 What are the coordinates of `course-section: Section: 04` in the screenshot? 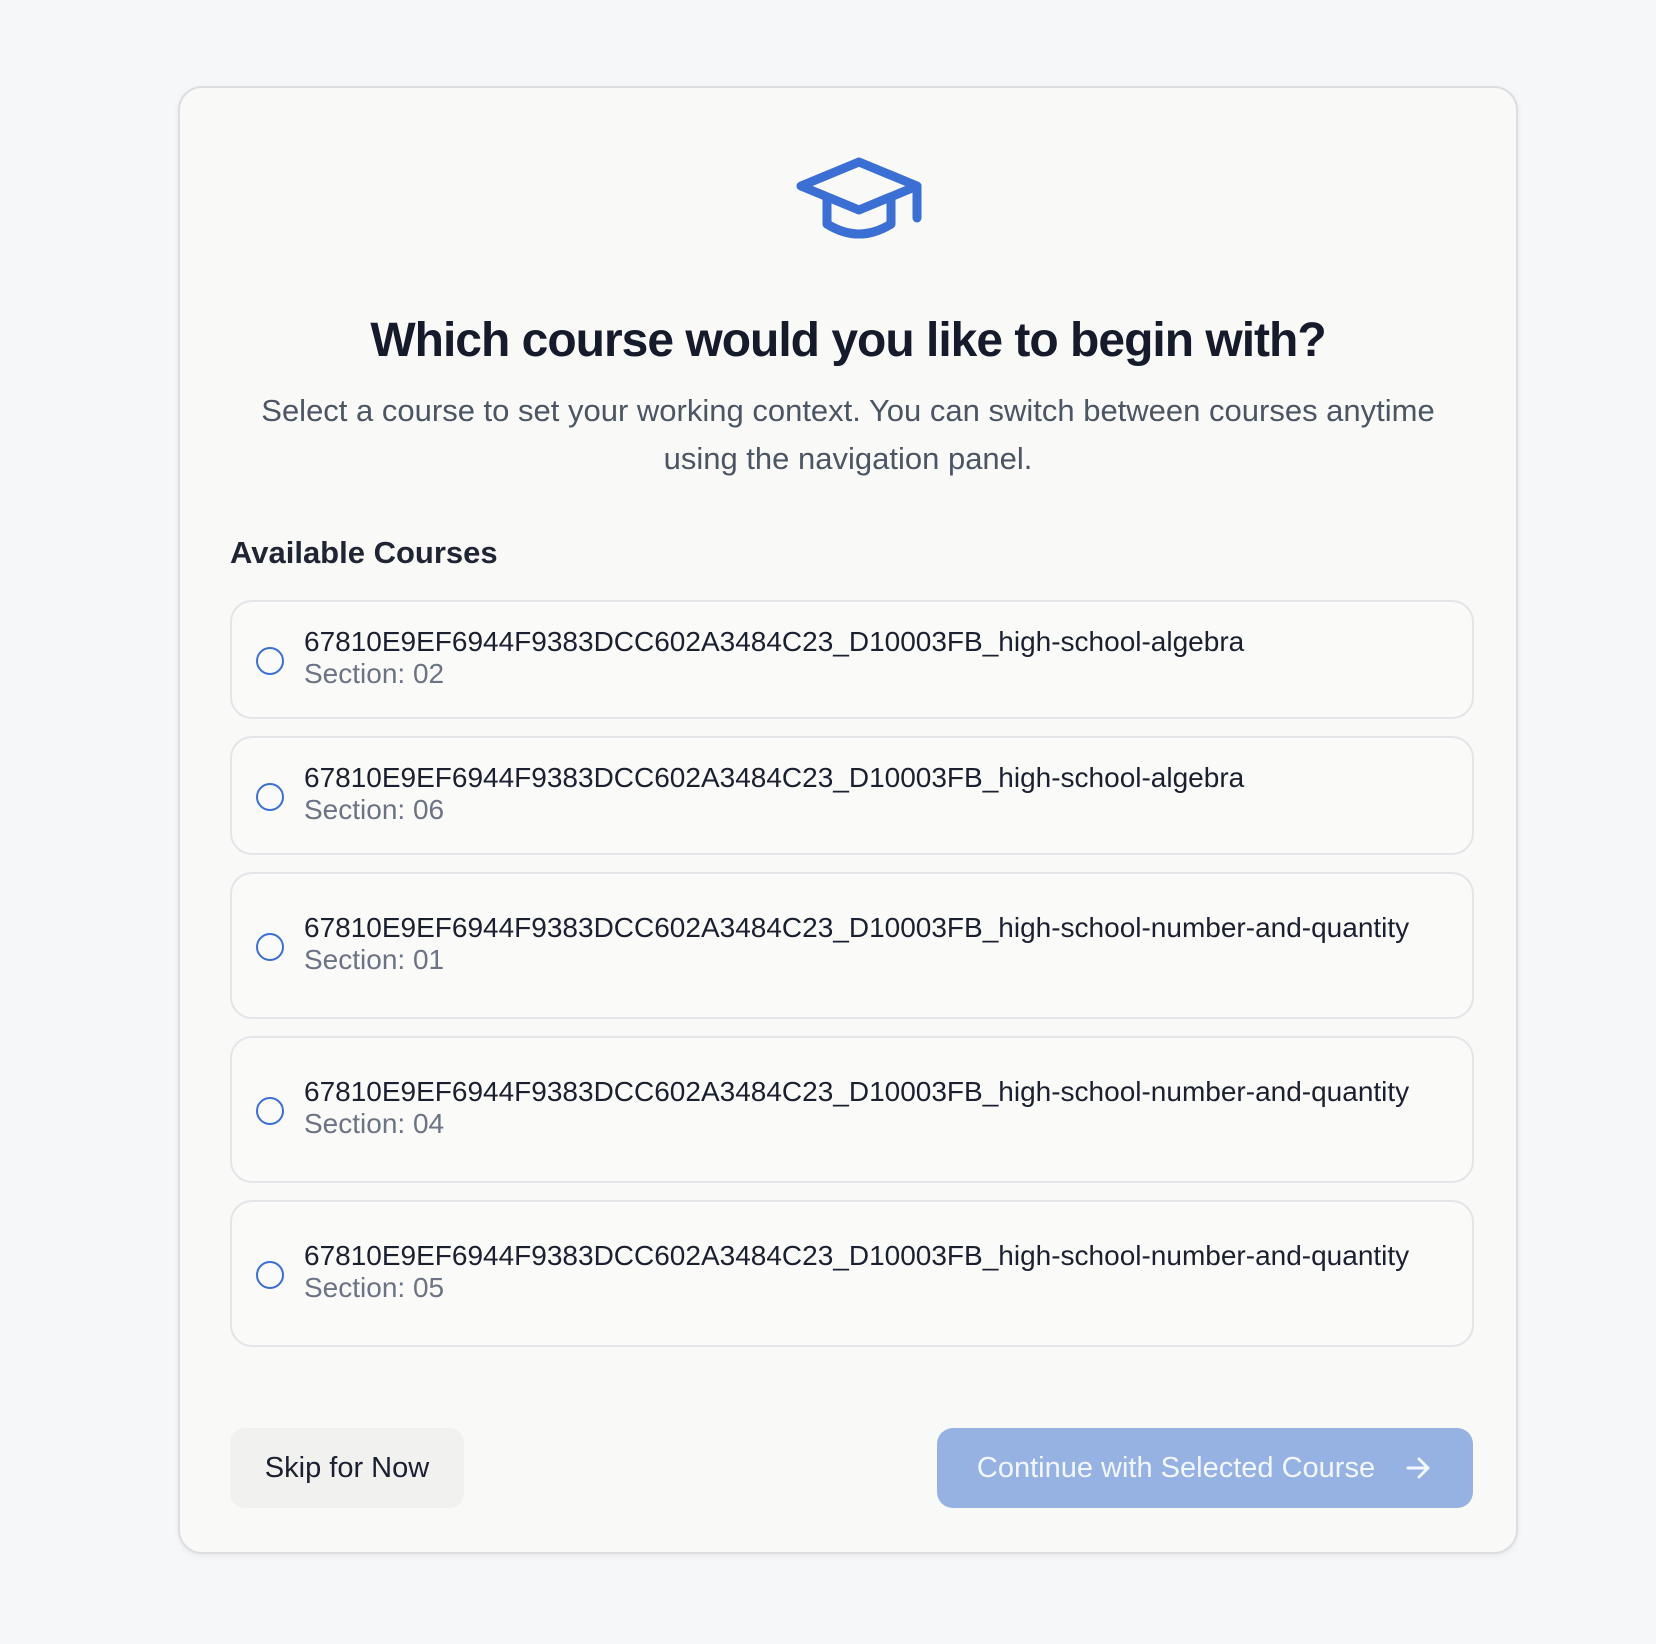 It's located at (374, 1123).